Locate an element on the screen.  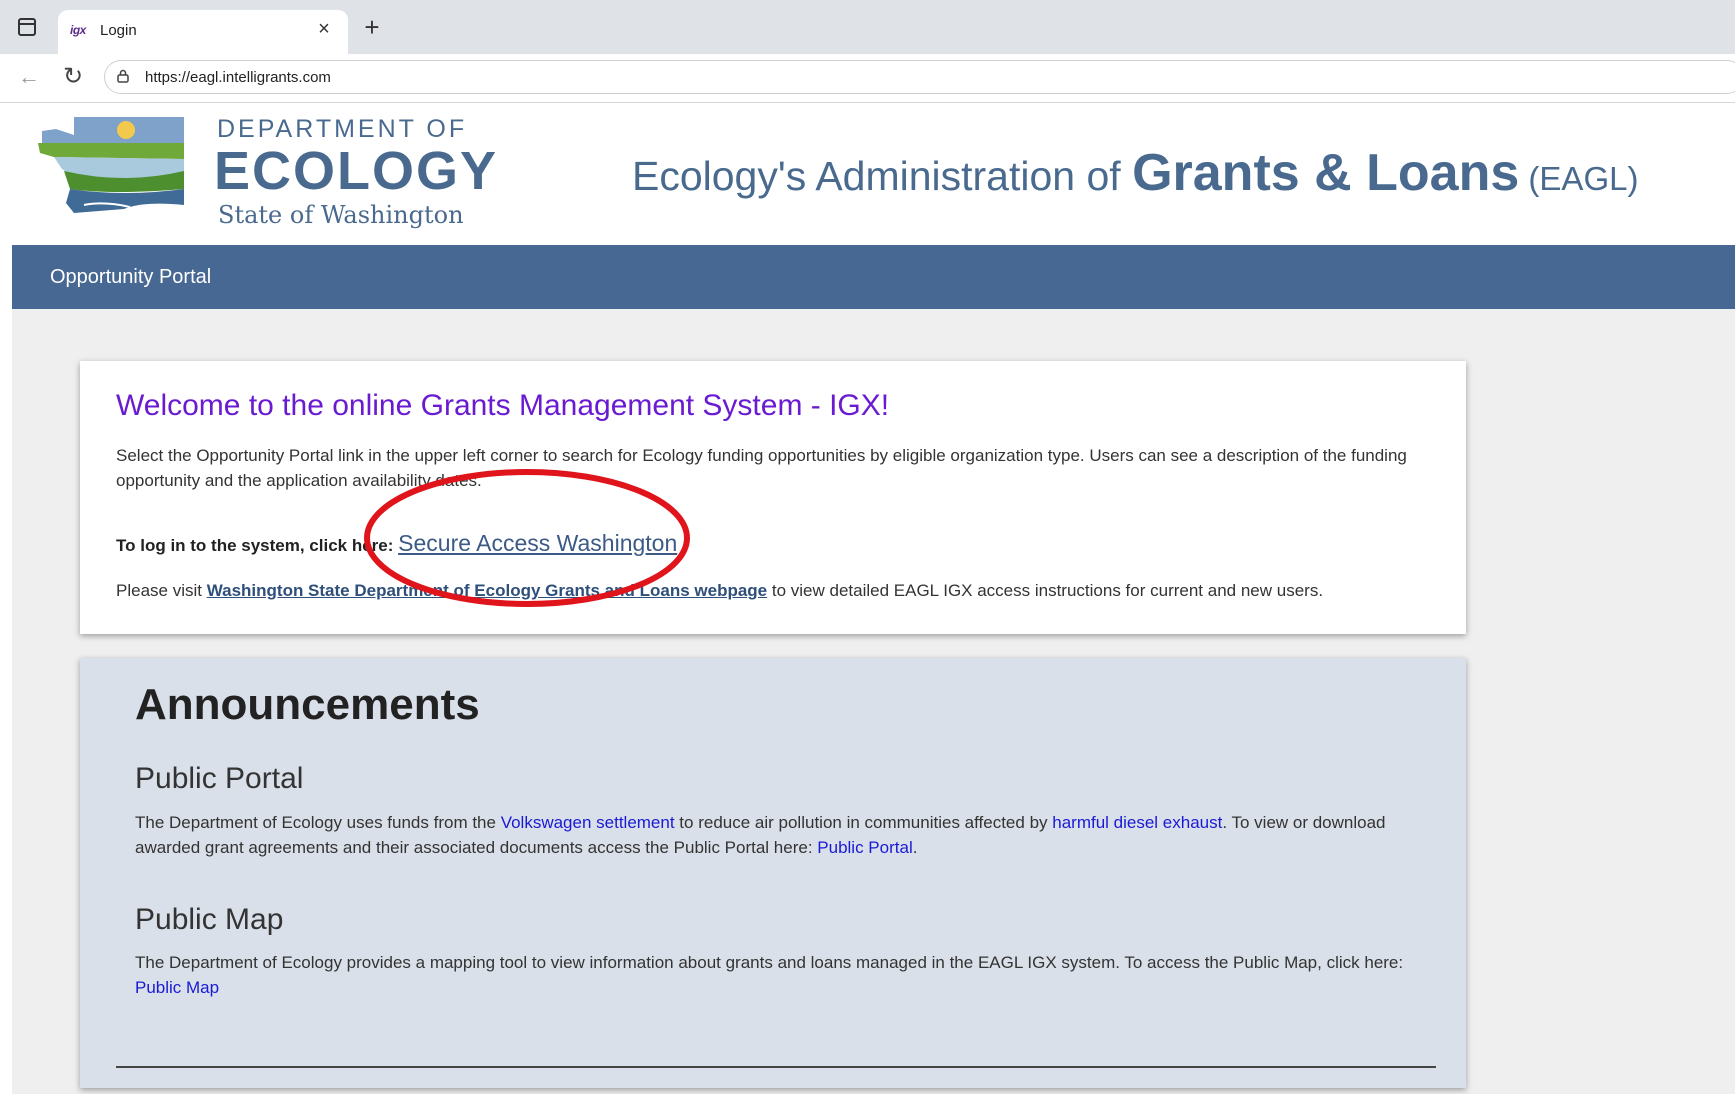
logo-state-text: State of Washington is located at coordinates (341, 215).